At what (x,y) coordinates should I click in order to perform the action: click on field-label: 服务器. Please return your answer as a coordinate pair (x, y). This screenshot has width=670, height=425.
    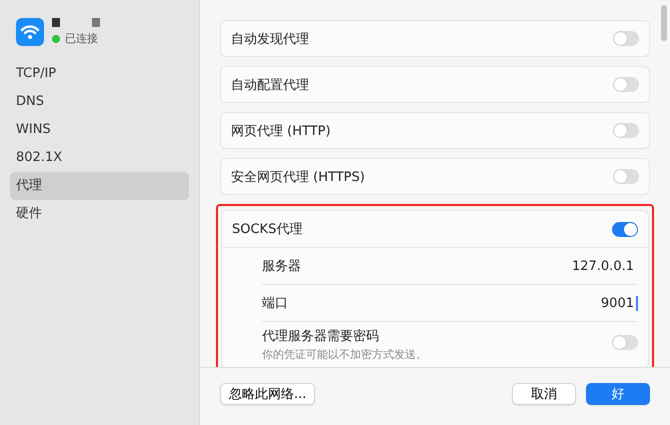
    Looking at the image, I should click on (281, 266).